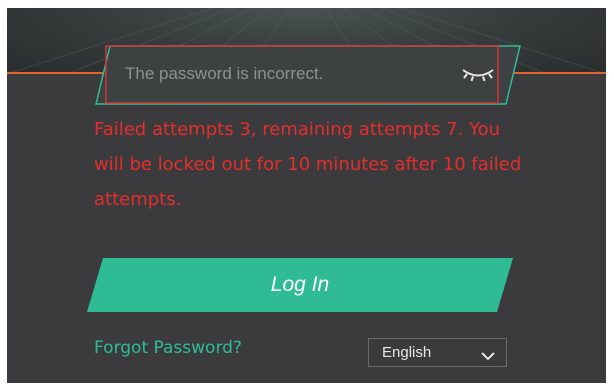 Image resolution: width=614 pixels, height=392 pixels. I want to click on eye-closed-icon, so click(478, 75).